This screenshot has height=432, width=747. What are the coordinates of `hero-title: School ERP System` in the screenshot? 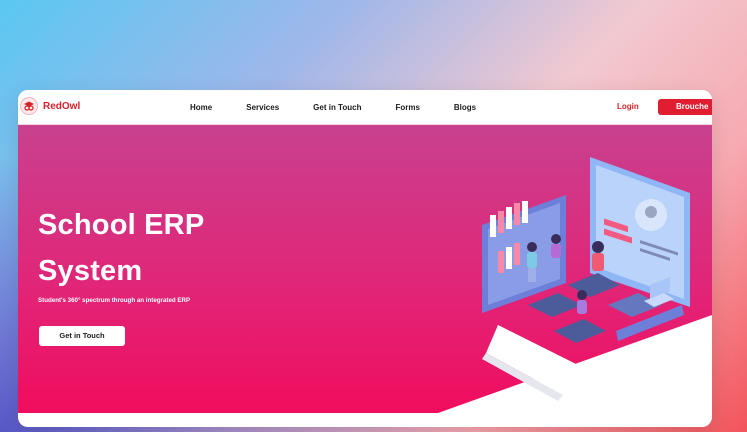 It's located at (121, 248).